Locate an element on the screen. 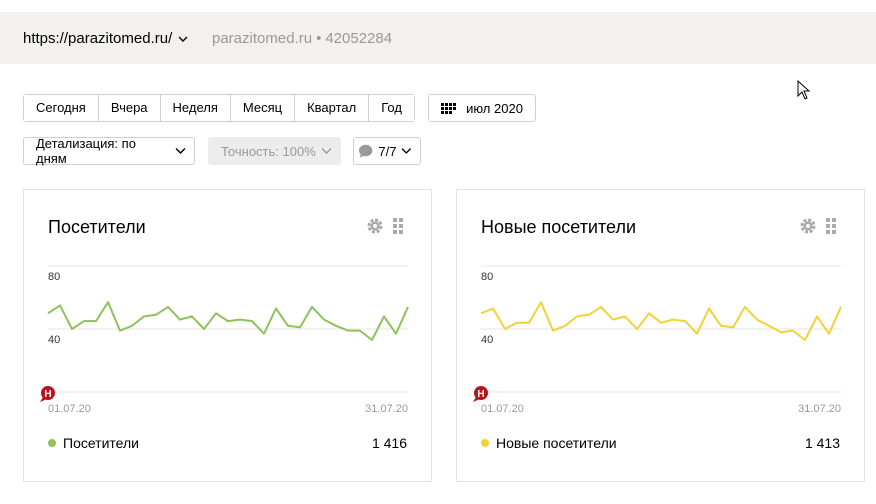 The width and height of the screenshot is (876, 504). period-today-button: Сегодня is located at coordinates (61, 108).